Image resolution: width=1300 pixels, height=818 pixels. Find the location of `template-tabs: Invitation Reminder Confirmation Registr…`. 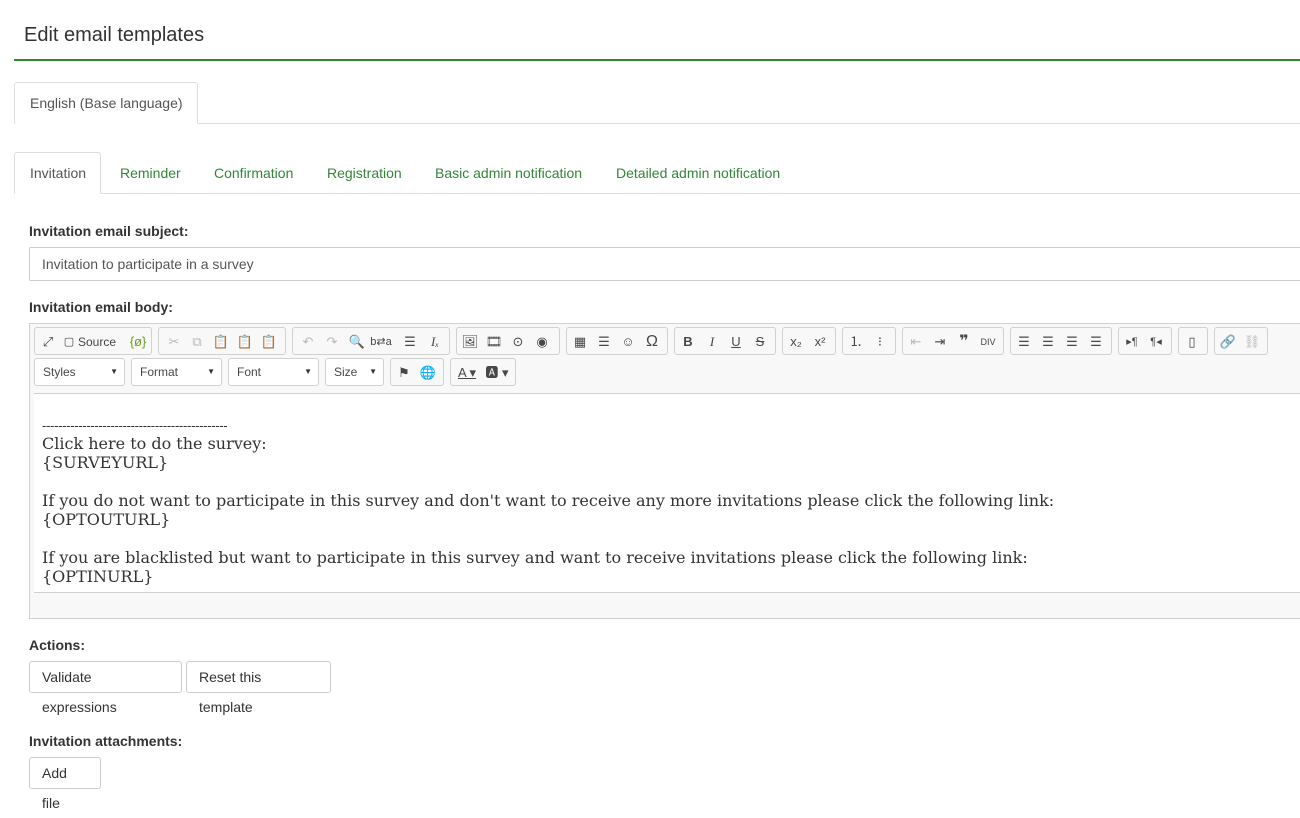

template-tabs: Invitation Reminder Confirmation Registr… is located at coordinates (657, 173).